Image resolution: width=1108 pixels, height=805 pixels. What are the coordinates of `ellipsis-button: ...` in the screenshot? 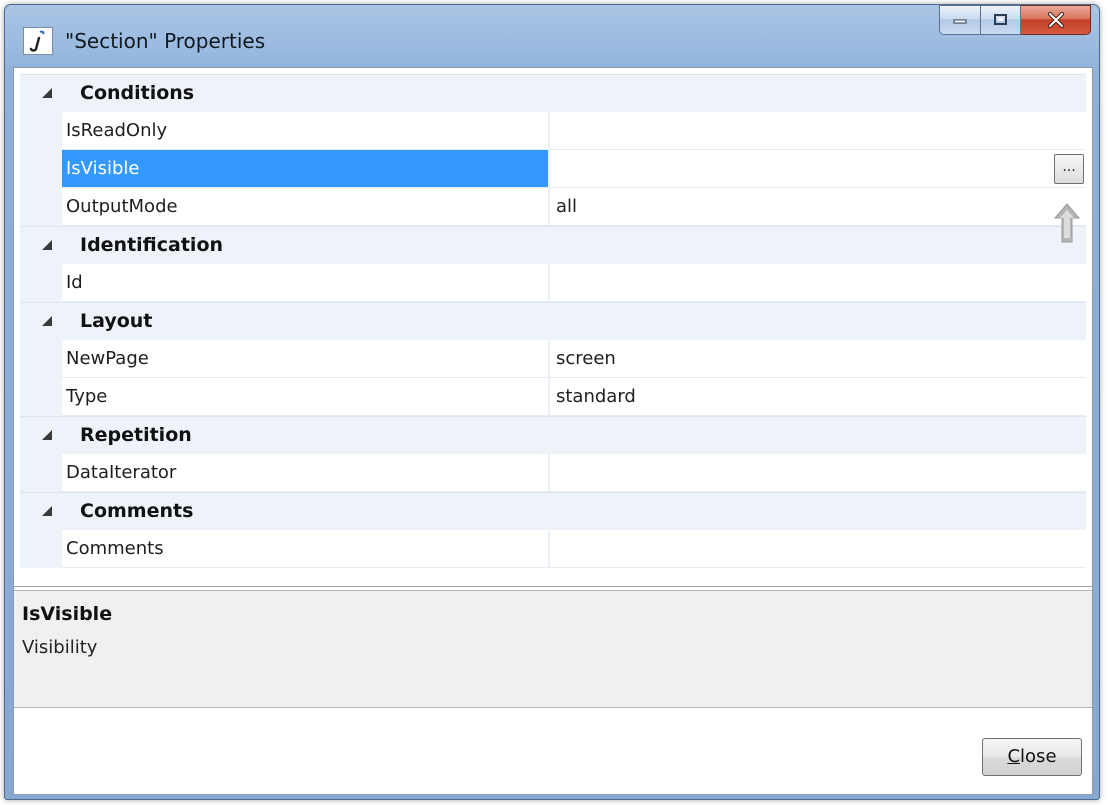 It's located at (1069, 169).